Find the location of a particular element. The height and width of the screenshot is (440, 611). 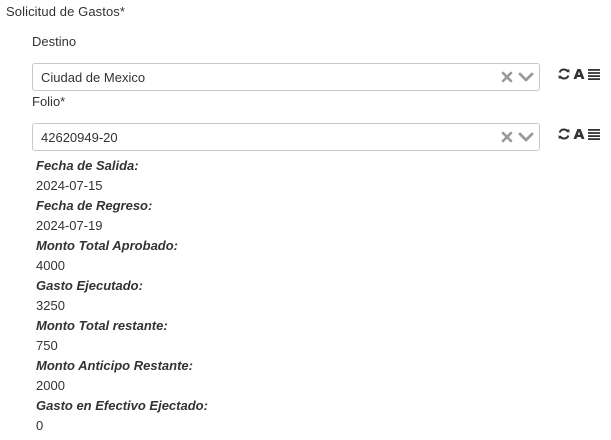

gasto-efectivo-ejecutado-value: 0 is located at coordinates (40, 425).